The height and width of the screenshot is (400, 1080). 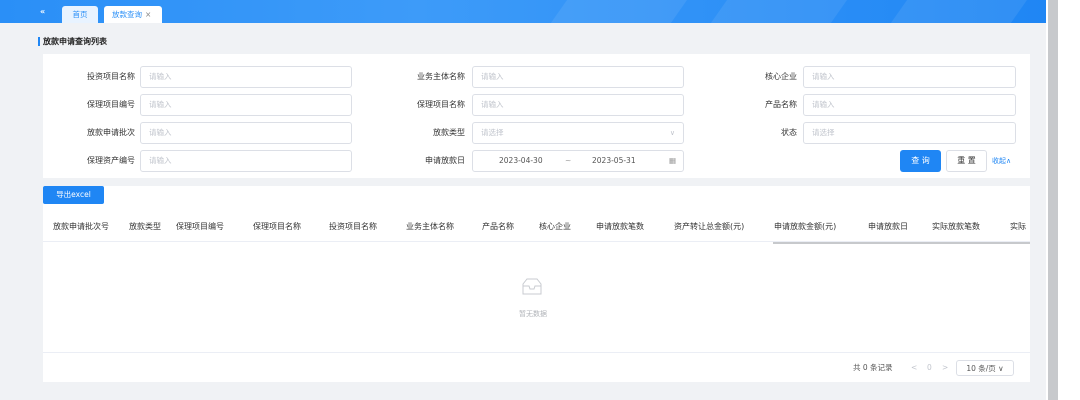 What do you see at coordinates (246, 161) in the screenshot?
I see `factoring-asset-no-input: 请输入` at bounding box center [246, 161].